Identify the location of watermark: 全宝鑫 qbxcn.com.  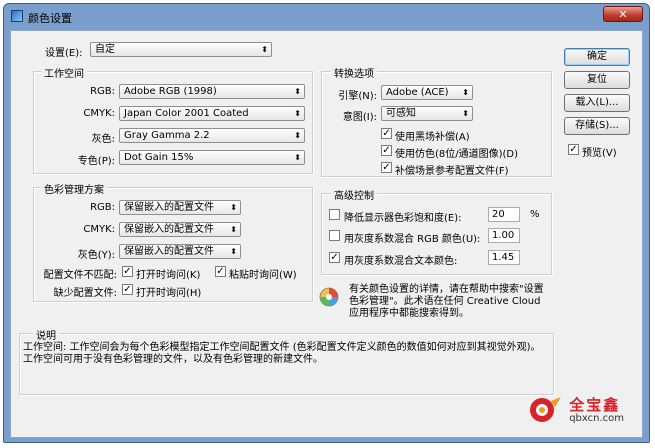
(577, 410).